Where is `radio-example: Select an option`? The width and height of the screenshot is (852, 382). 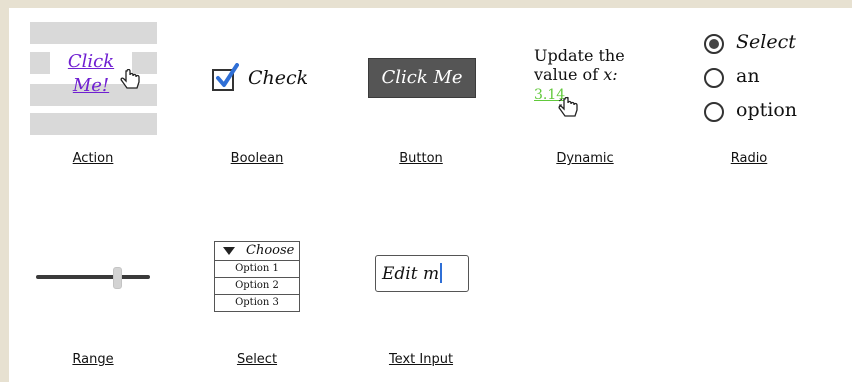 radio-example: Select an option is located at coordinates (759, 79).